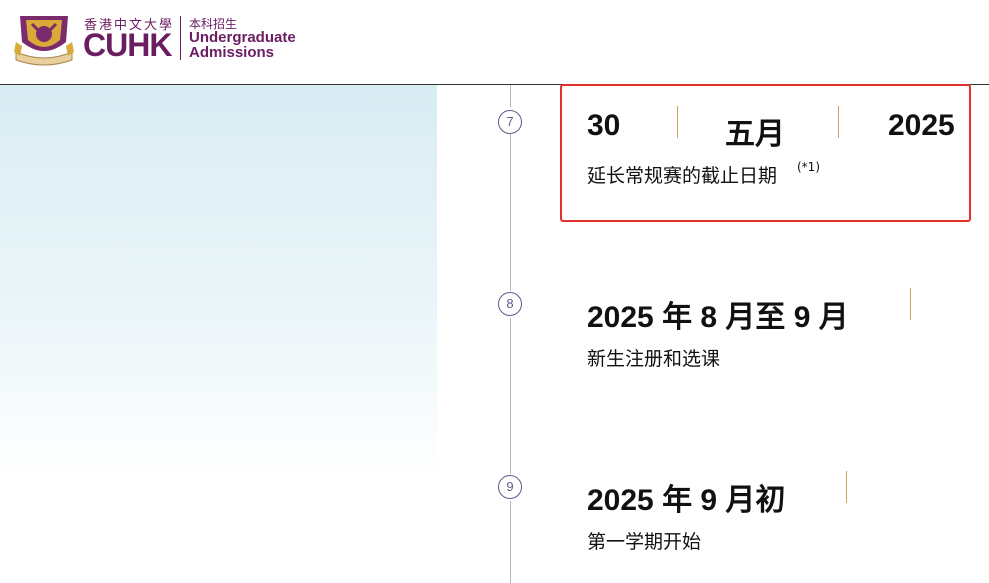  I want to click on logo-cuhk-wordmark: CUHK, so click(127, 45).